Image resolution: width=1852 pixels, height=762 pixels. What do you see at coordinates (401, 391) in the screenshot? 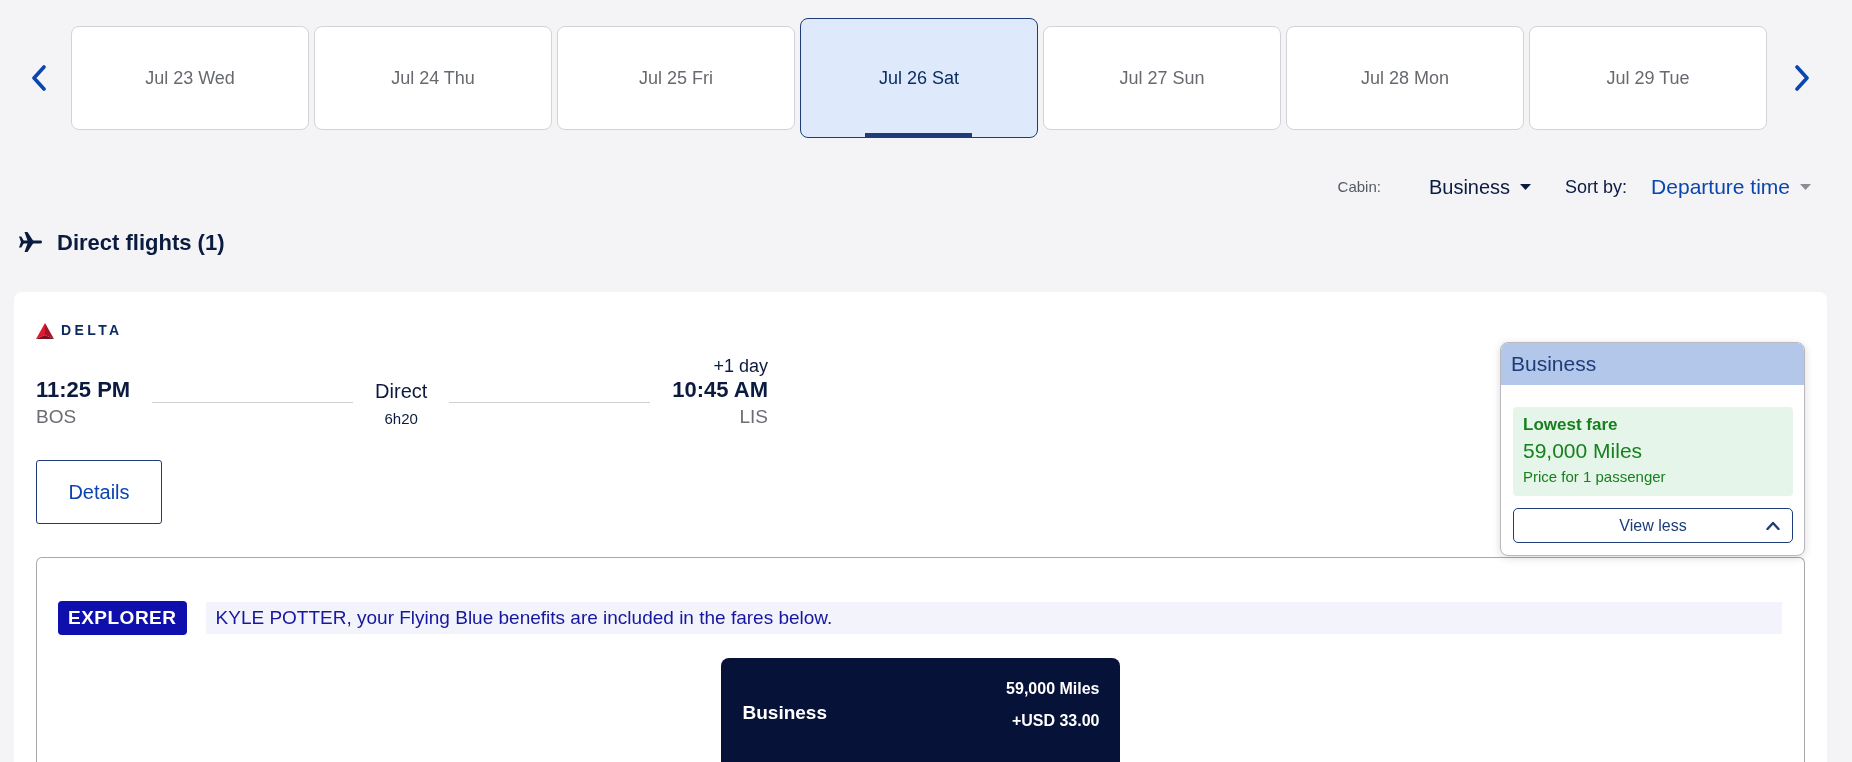
I see `stops-label: Direct` at bounding box center [401, 391].